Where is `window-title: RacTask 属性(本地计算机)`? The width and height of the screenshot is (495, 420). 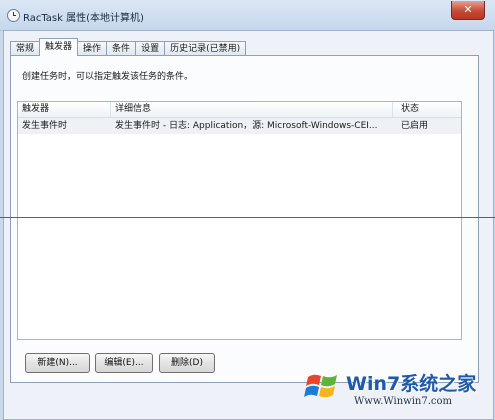 window-title: RacTask 属性(本地计算机) is located at coordinates (83, 18).